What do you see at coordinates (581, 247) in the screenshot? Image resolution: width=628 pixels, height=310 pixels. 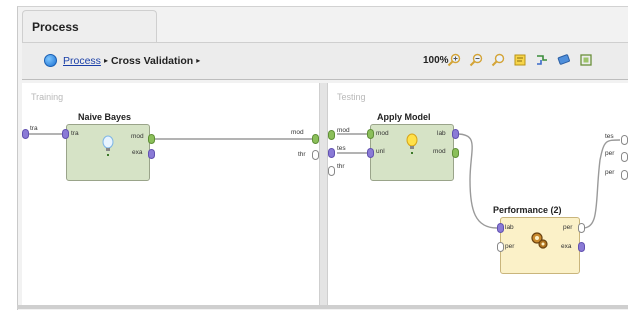 I see `performance-port-exa` at bounding box center [581, 247].